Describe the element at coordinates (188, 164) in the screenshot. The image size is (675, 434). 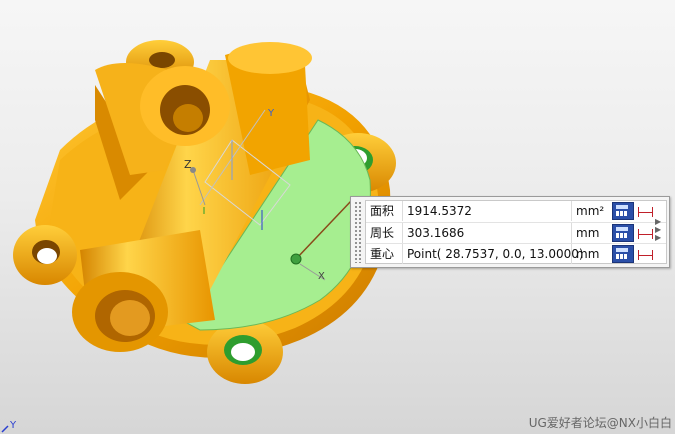
I see `axis-label-z: Z` at that location.